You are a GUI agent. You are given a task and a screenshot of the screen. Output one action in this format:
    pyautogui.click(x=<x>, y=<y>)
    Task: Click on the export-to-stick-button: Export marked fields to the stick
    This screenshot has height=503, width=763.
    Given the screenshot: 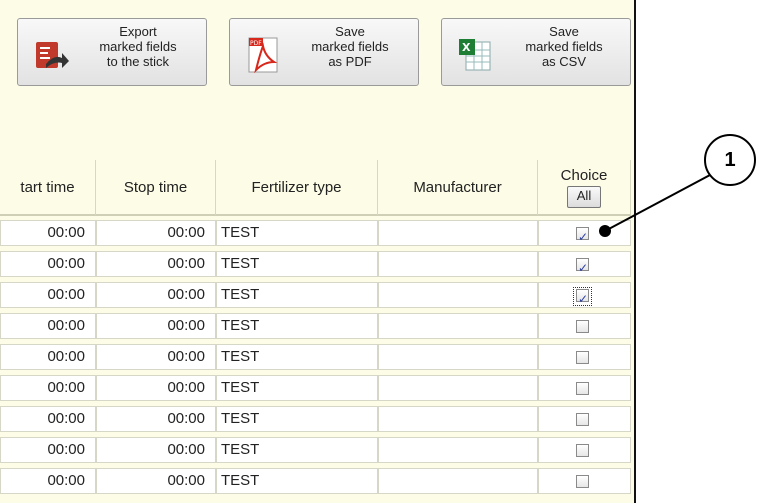 What is the action you would take?
    pyautogui.click(x=112, y=52)
    